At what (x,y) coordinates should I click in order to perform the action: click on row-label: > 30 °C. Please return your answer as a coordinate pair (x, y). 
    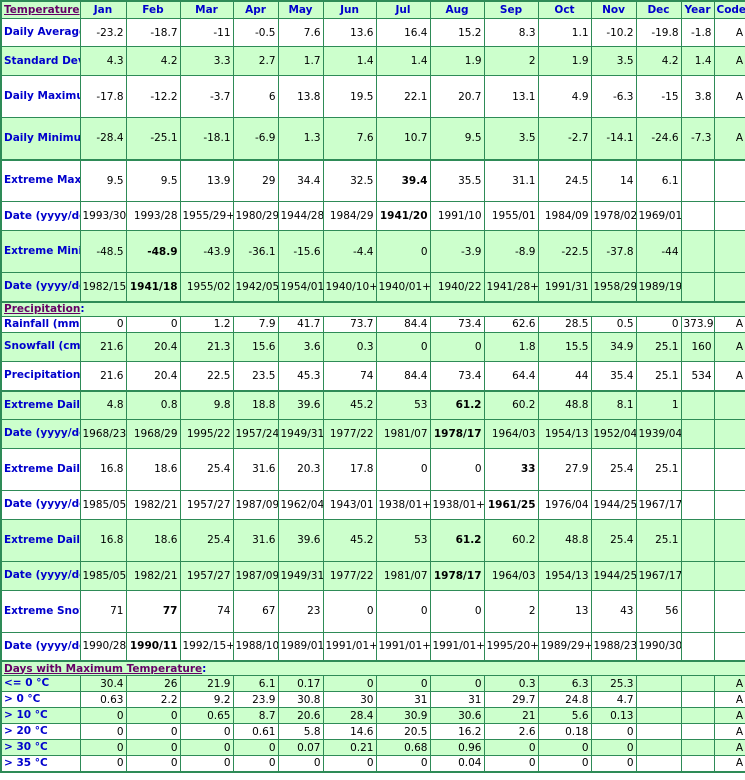
    Looking at the image, I should click on (40, 747).